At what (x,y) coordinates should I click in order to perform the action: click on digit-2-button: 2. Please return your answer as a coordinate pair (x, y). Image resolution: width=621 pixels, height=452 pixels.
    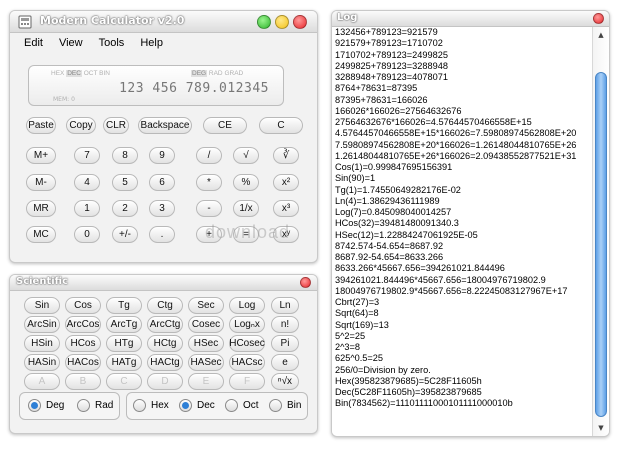
    Looking at the image, I should click on (125, 208).